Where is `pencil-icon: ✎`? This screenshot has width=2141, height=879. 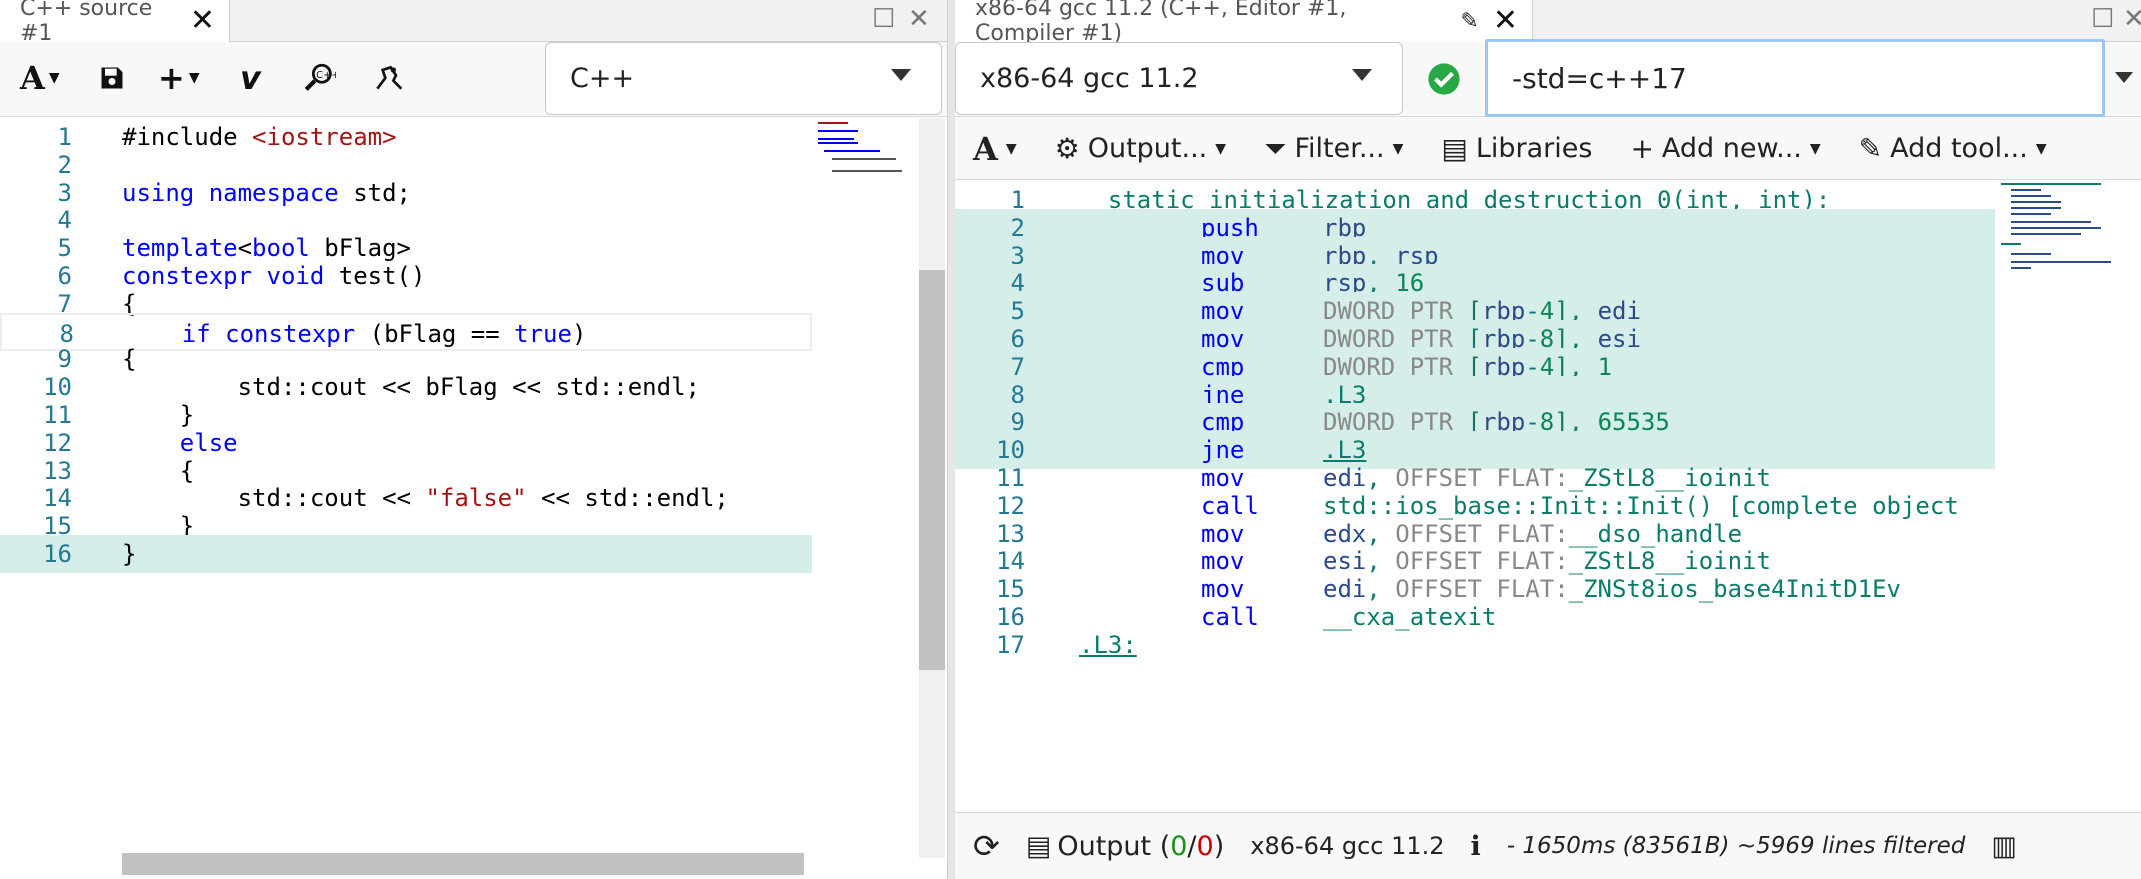 pencil-icon: ✎ is located at coordinates (1469, 21).